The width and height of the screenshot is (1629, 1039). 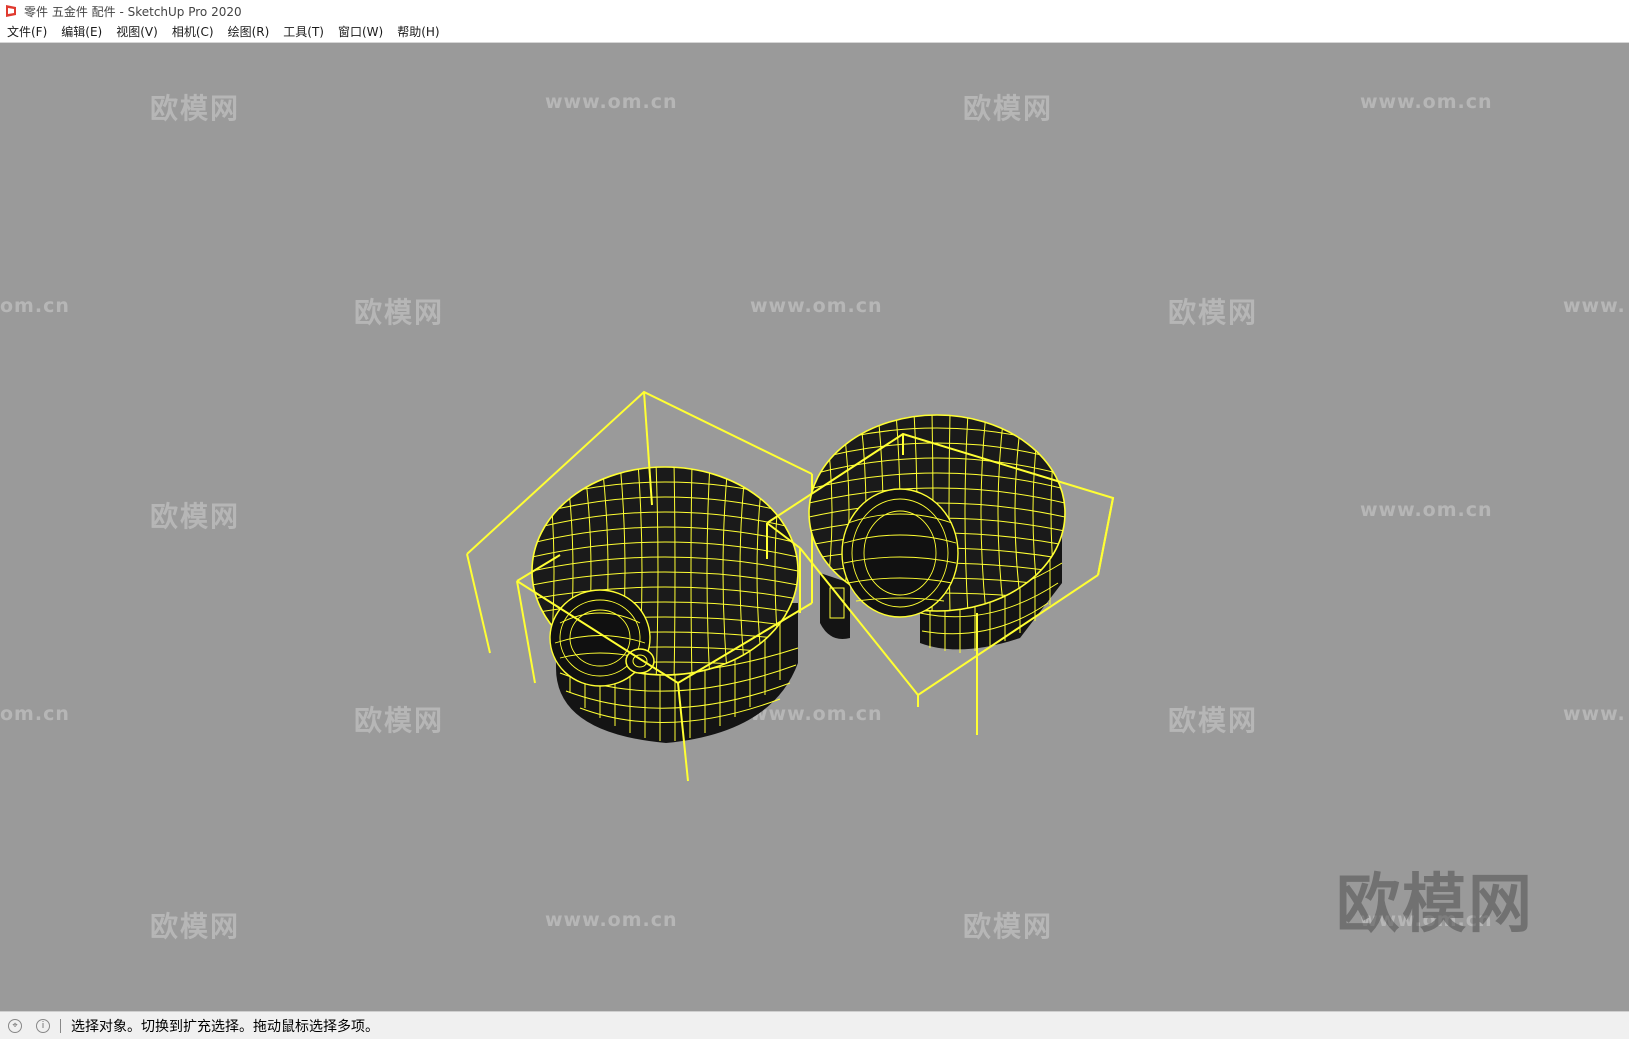 I want to click on status-separator, so click(x=60, y=1025).